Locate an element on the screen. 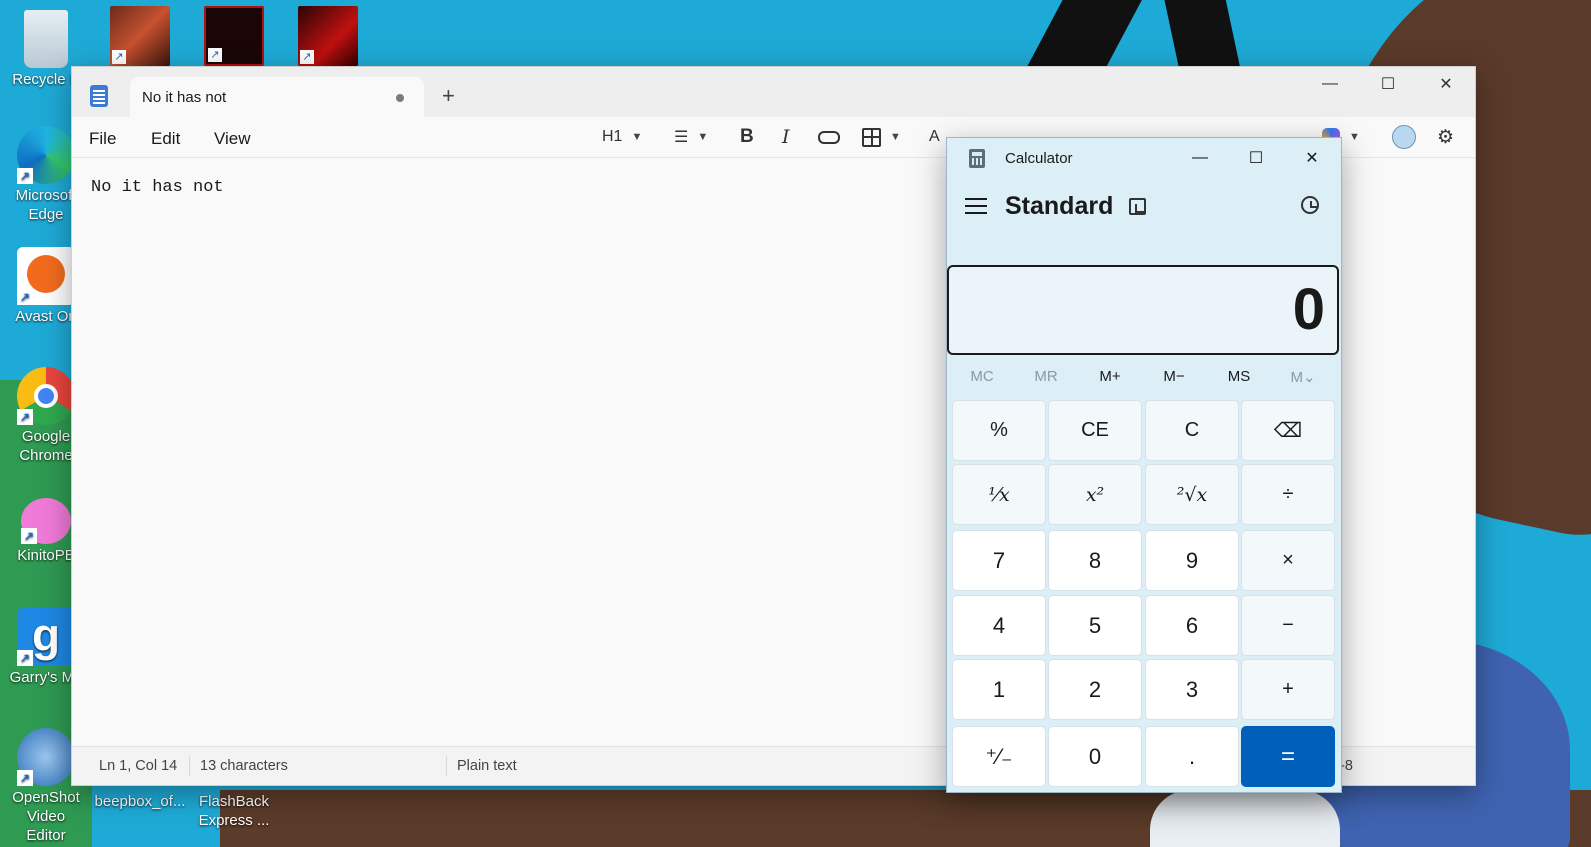 The width and height of the screenshot is (1591, 847). notepad-close-button: ✕ is located at coordinates (1446, 84).